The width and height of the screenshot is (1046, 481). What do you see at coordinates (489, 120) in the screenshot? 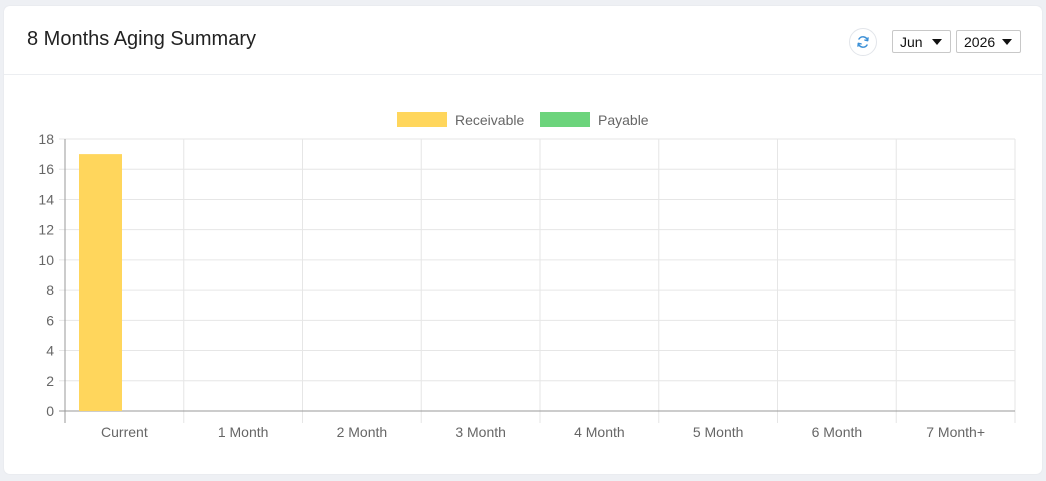
I see `legend-label-receivable: Receivable` at bounding box center [489, 120].